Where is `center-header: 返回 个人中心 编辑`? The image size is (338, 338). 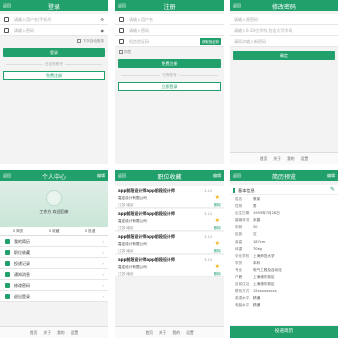
center-header: 返回 个人中心 编辑 is located at coordinates (54, 175).